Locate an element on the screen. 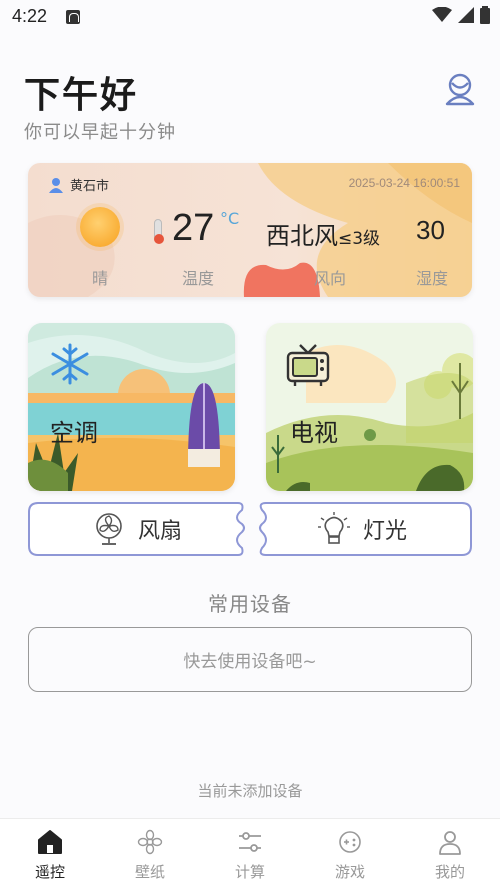  weather-datetime: 2025-03-24 16:00:51 is located at coordinates (404, 183).